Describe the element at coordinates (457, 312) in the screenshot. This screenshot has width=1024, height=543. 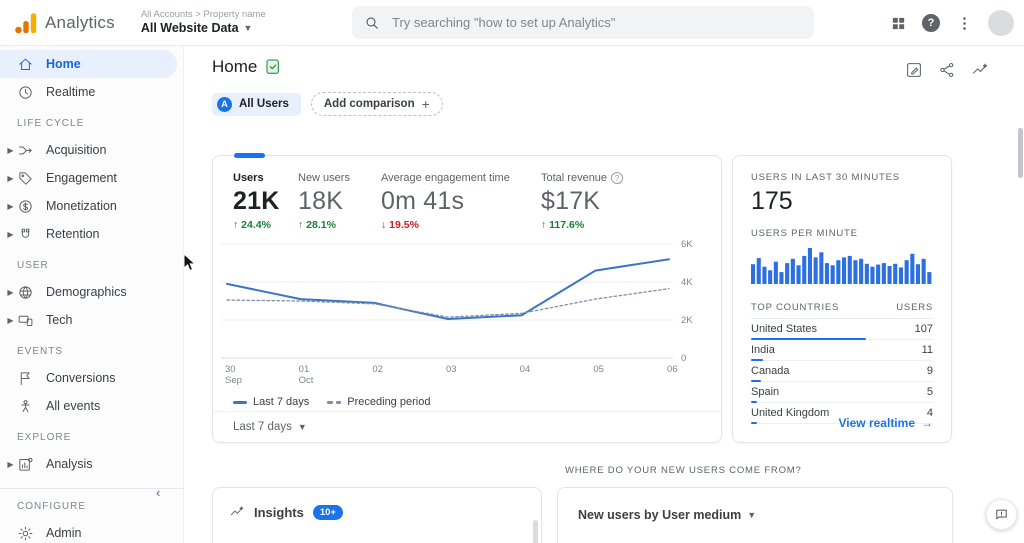
I see `users-line-chart: 0 2K 4K 6K 30Sep 01Oct 02 03 04 05 06` at that location.